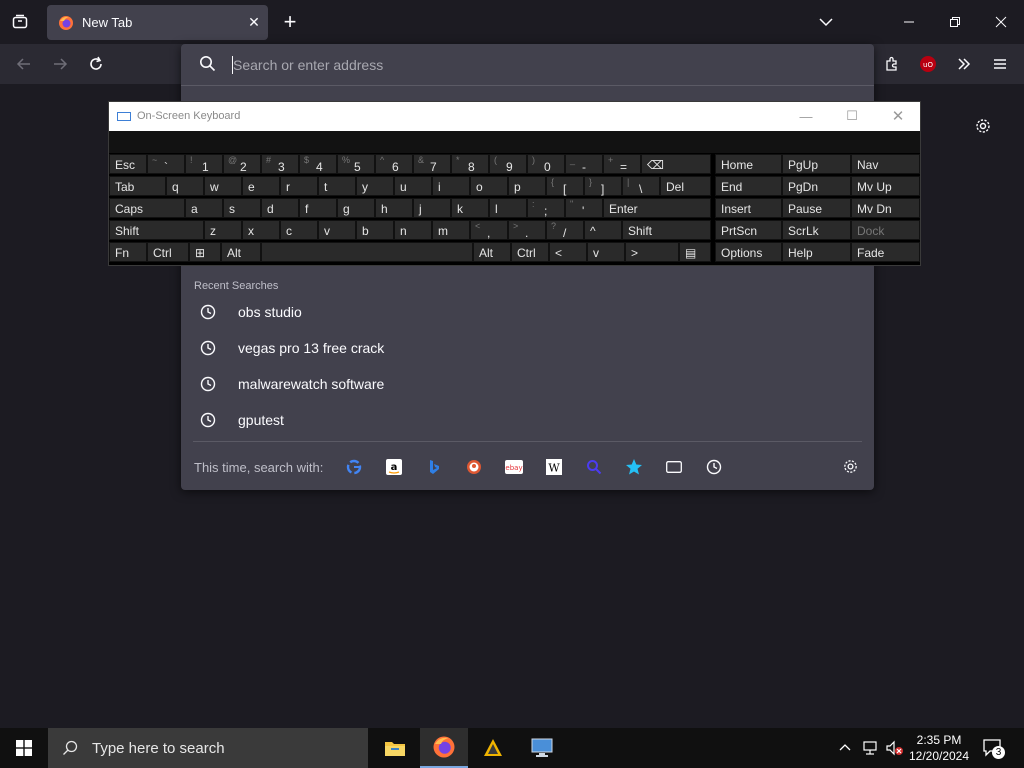 Image resolution: width=1024 pixels, height=768 pixels. Describe the element at coordinates (60, 64) in the screenshot. I see `forward-button` at that location.